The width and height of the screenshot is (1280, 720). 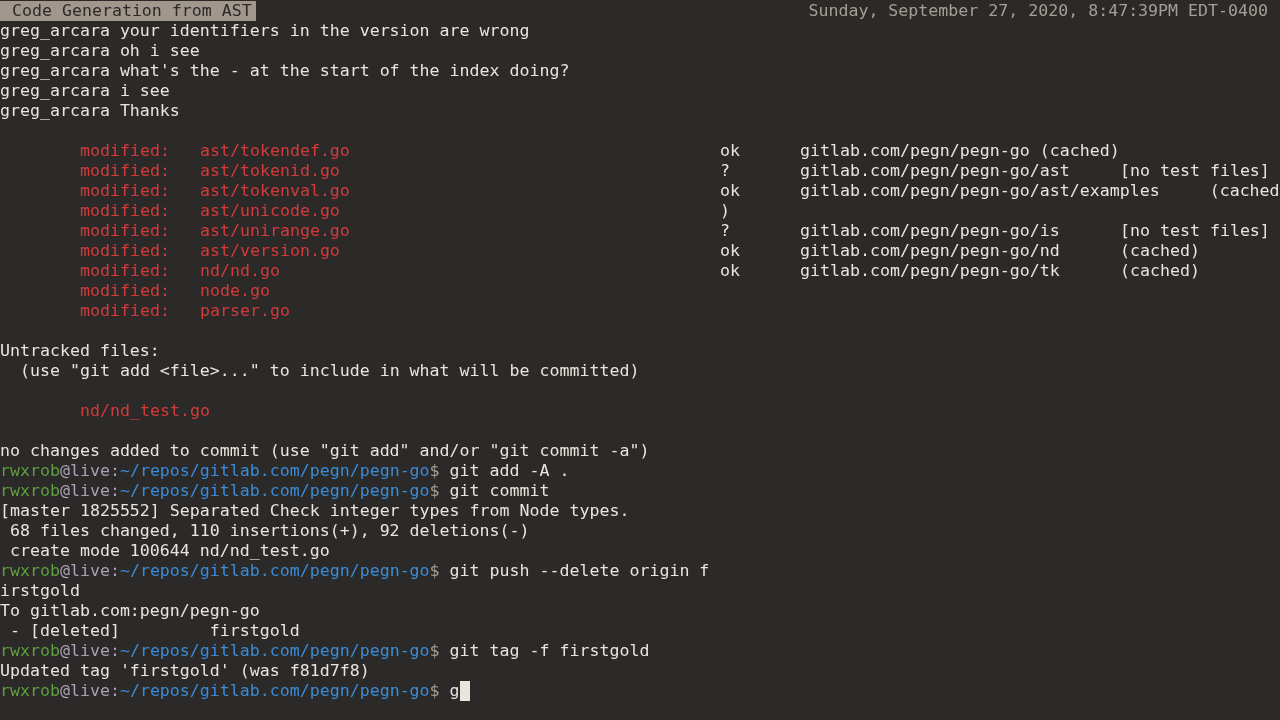 I want to click on untracked-hint: (use "git add <file>..." to include in what will be committed), so click(x=330, y=371).